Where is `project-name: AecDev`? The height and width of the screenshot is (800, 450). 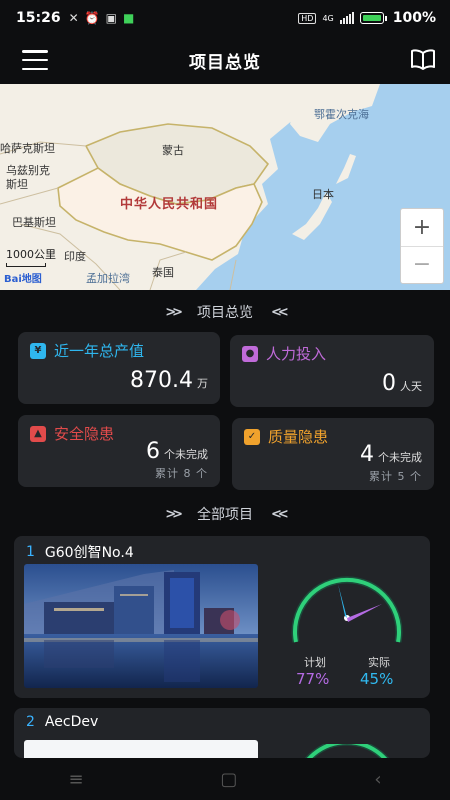 project-name: AecDev is located at coordinates (71, 722).